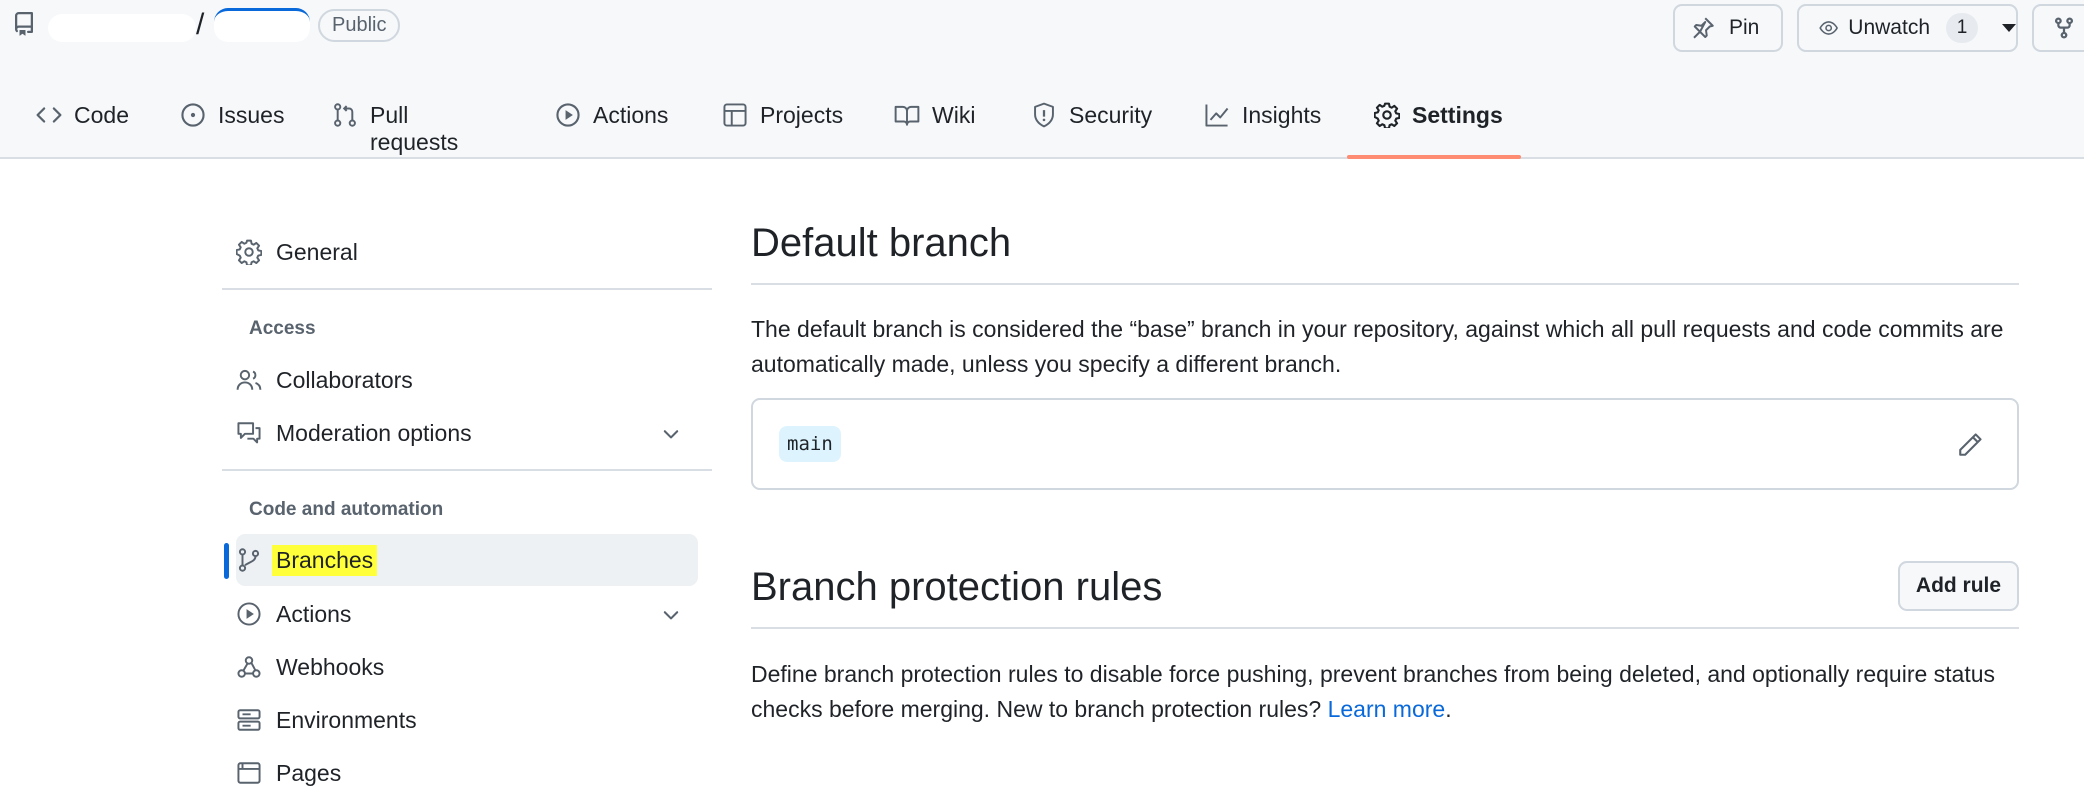  I want to click on tab-settings: Settings, so click(1438, 119).